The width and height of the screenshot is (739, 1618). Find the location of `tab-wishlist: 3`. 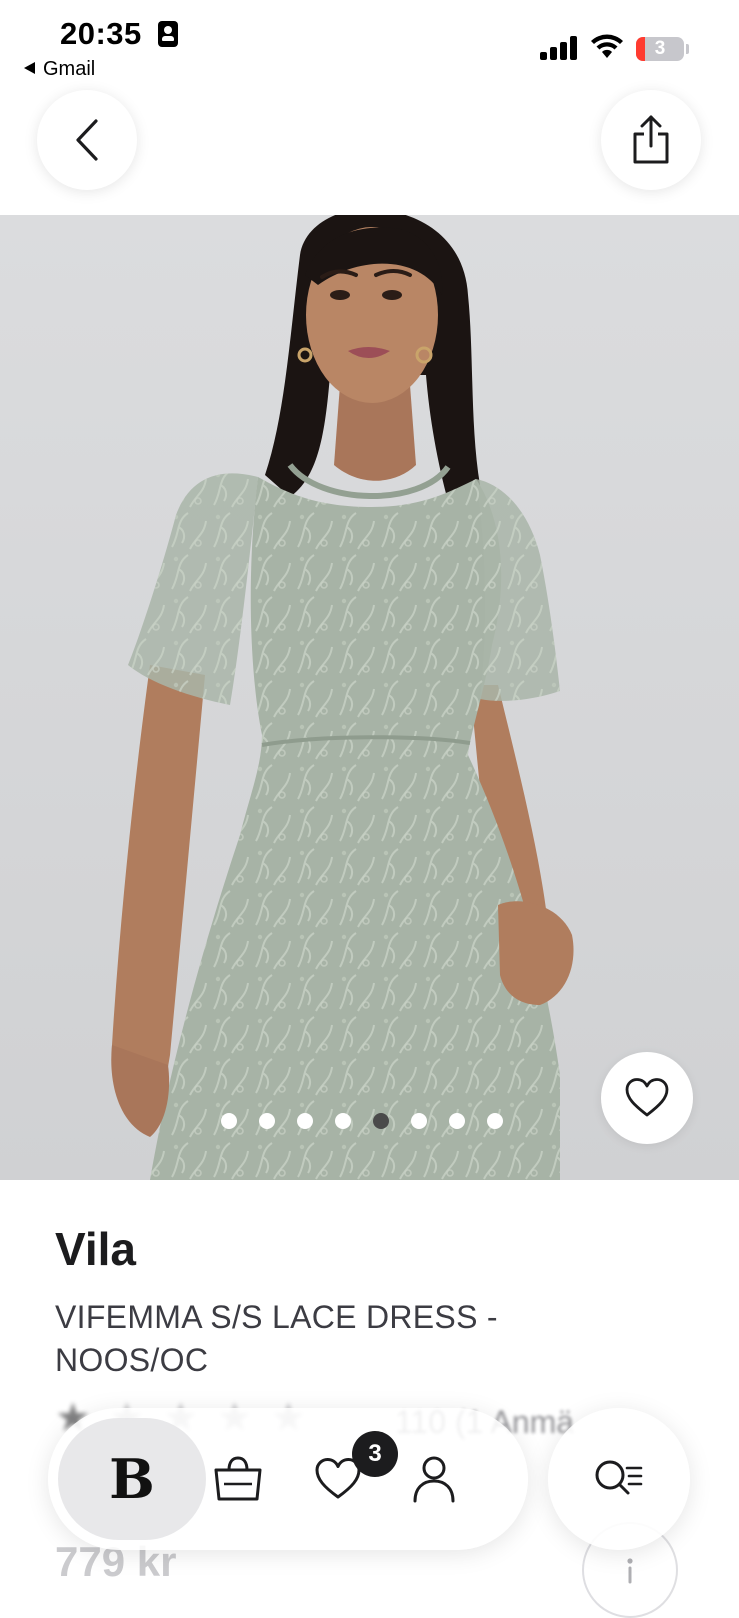

tab-wishlist: 3 is located at coordinates (343, 1479).